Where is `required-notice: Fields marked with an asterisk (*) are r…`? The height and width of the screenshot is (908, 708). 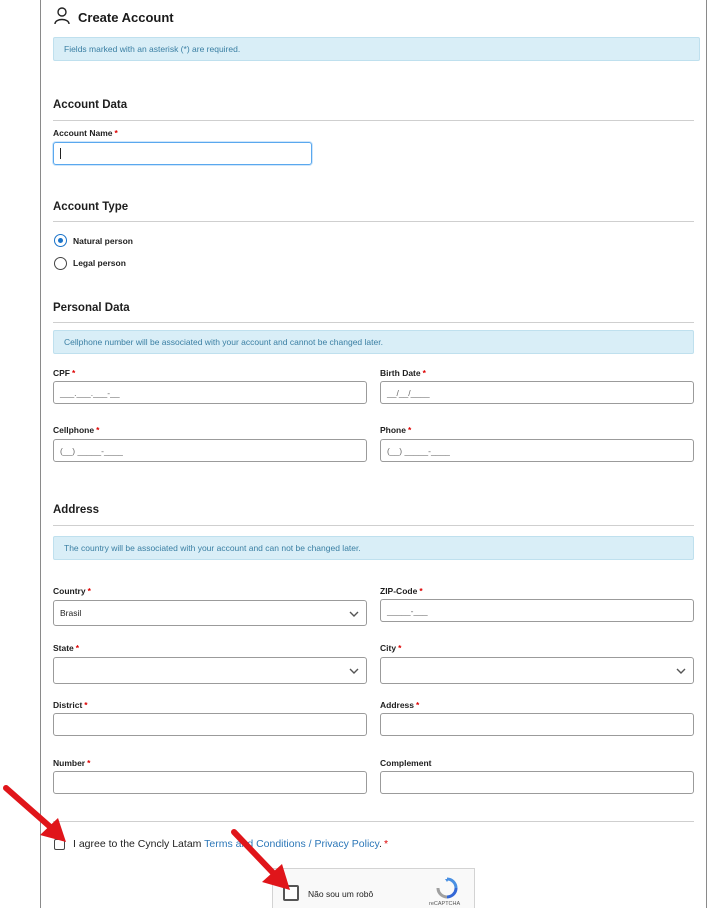 required-notice: Fields marked with an asterisk (*) are r… is located at coordinates (376, 49).